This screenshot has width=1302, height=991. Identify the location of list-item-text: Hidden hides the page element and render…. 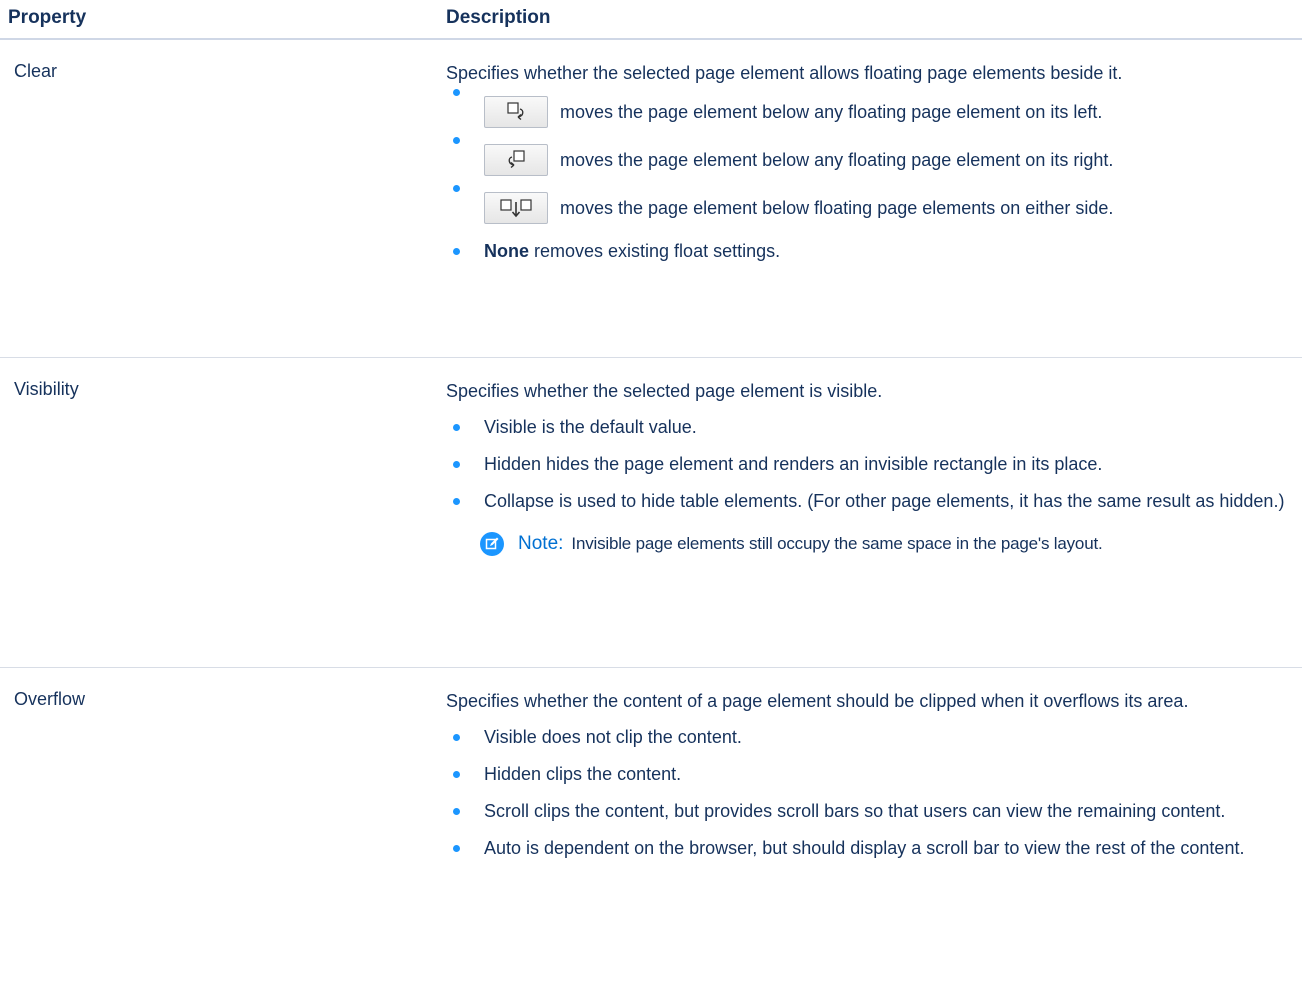
(793, 463).